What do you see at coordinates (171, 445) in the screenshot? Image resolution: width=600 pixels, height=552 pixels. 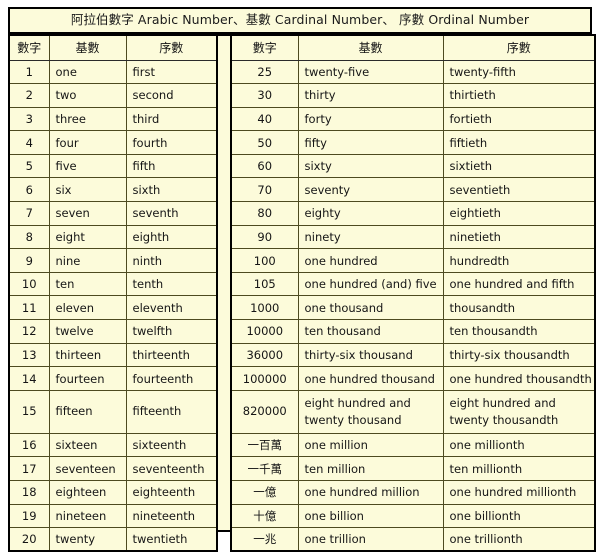 I see `cell-ordinal: sixteenth` at bounding box center [171, 445].